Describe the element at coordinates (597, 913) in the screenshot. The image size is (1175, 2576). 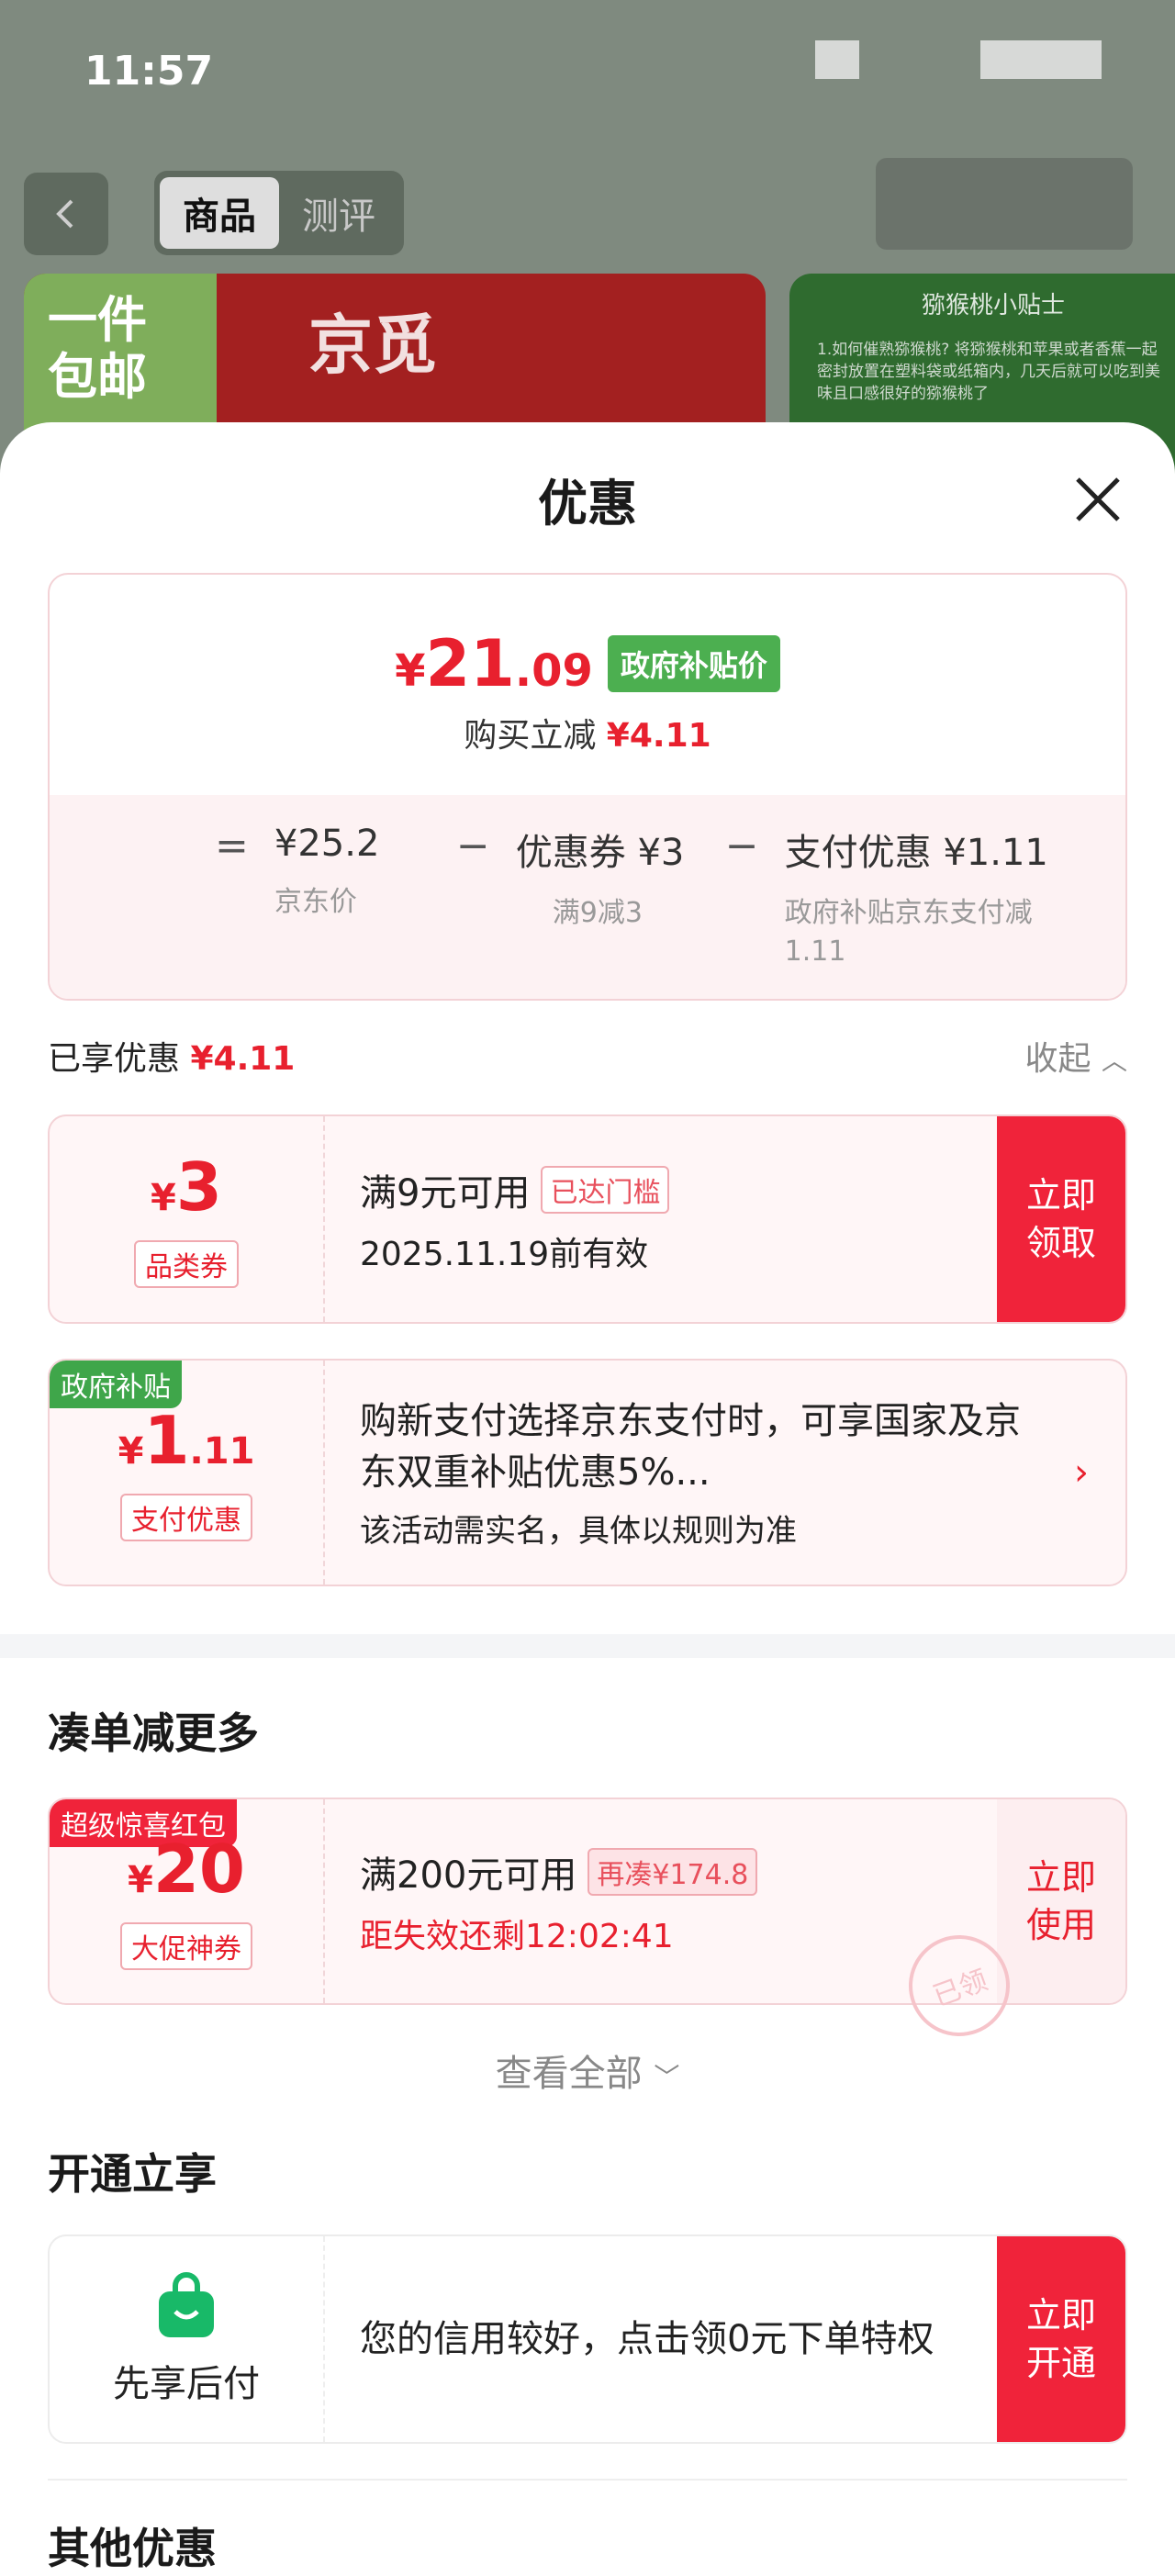
I see `coupon-rule: 满9减3` at that location.